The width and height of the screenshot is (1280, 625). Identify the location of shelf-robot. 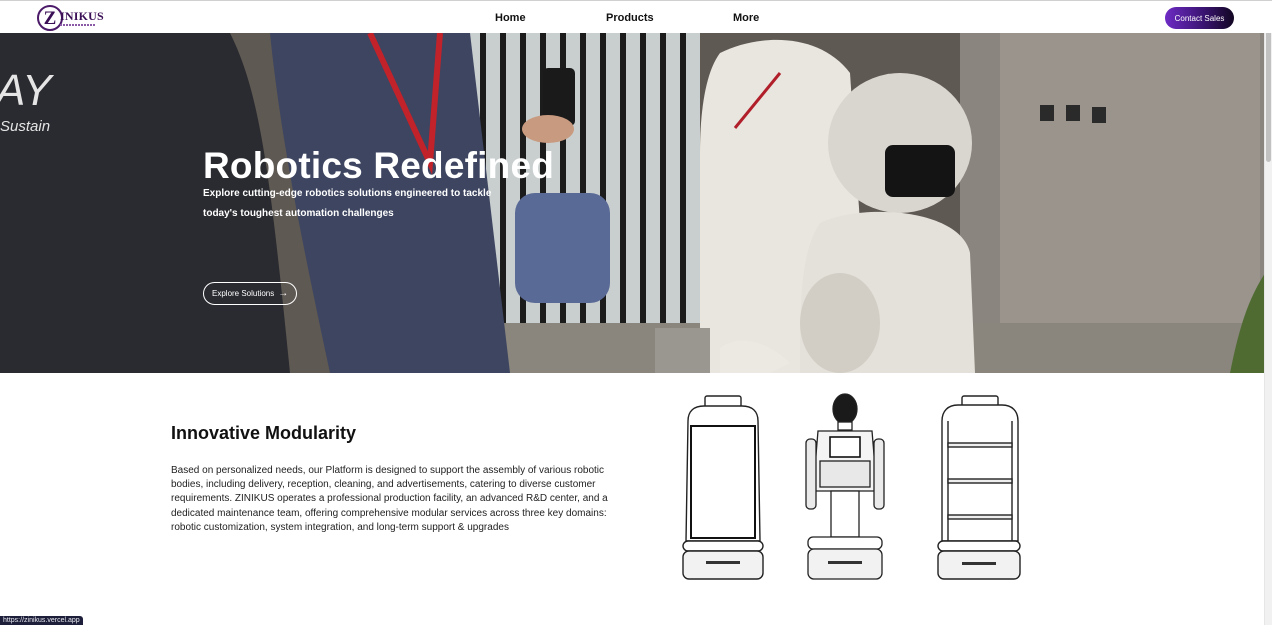
(979, 487).